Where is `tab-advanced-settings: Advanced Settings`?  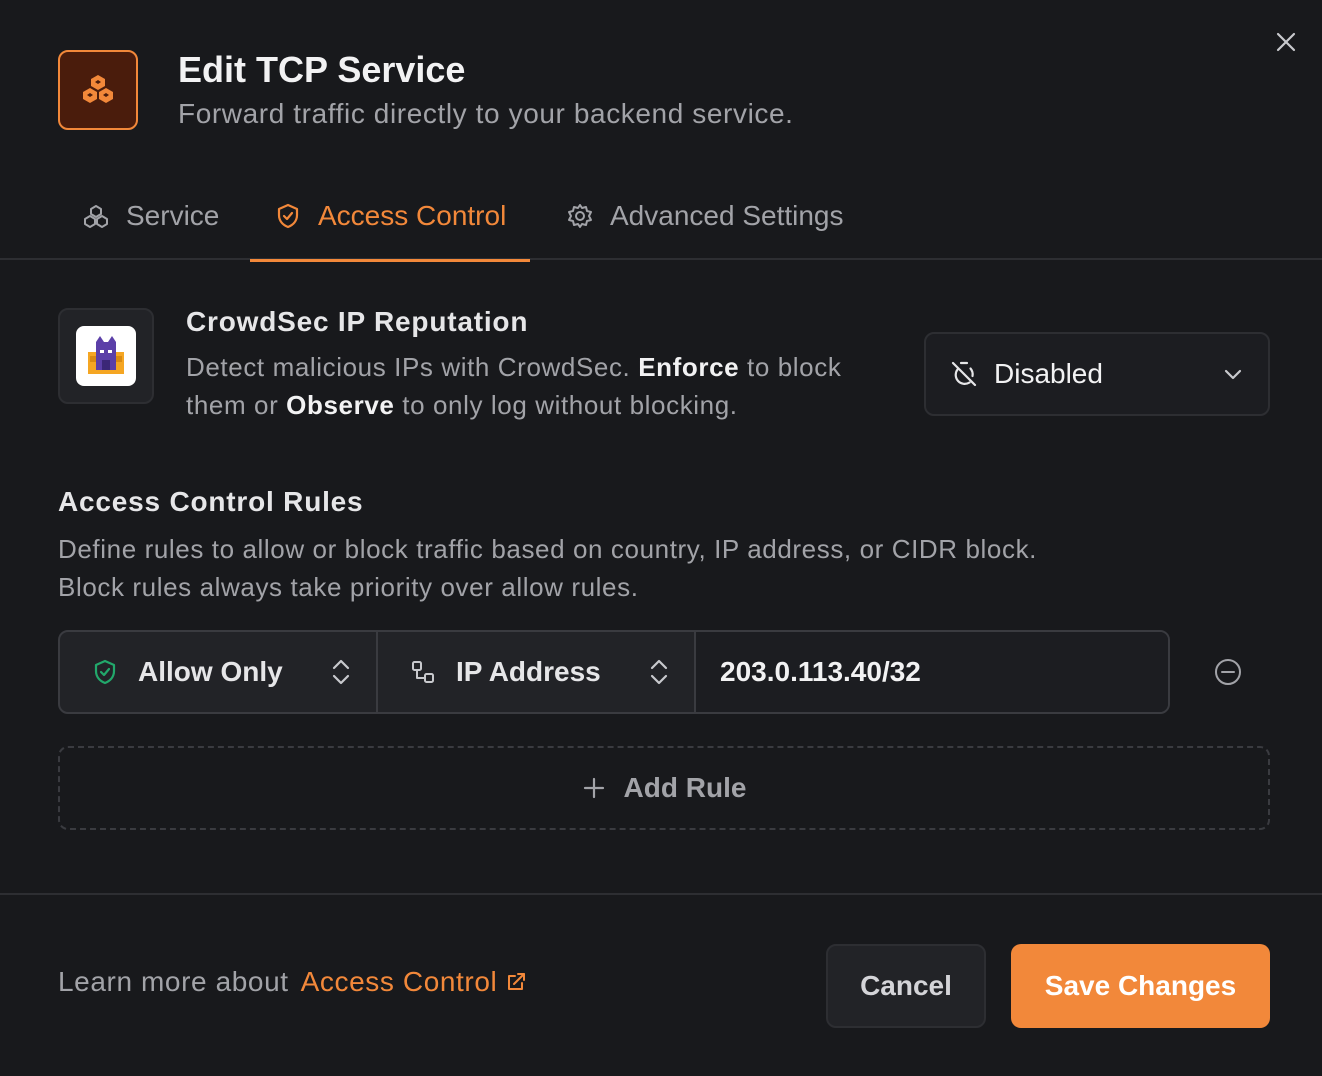 tab-advanced-settings: Advanced Settings is located at coordinates (705, 216).